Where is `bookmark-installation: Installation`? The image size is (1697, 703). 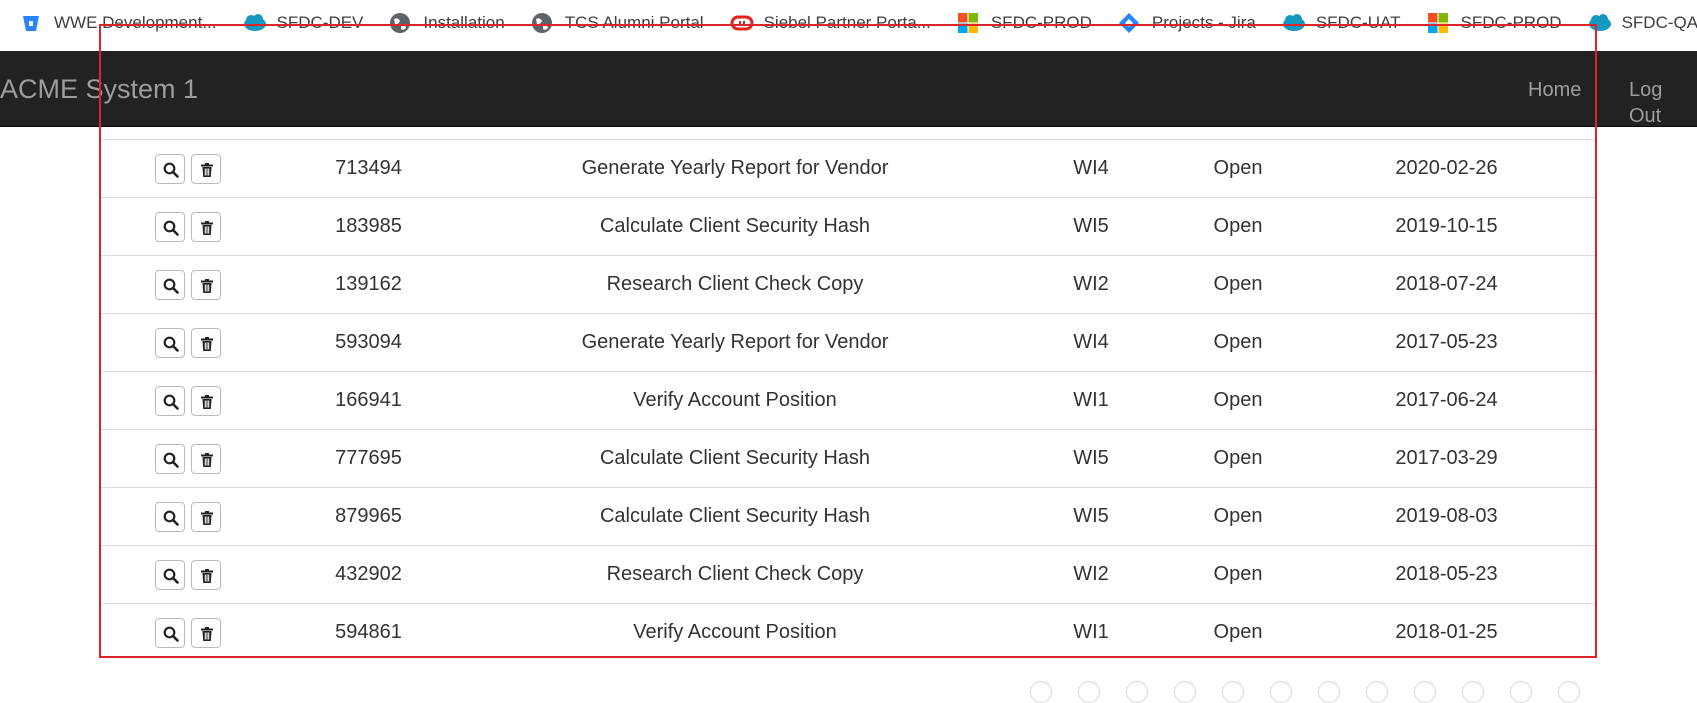 bookmark-installation: Installation is located at coordinates (447, 23).